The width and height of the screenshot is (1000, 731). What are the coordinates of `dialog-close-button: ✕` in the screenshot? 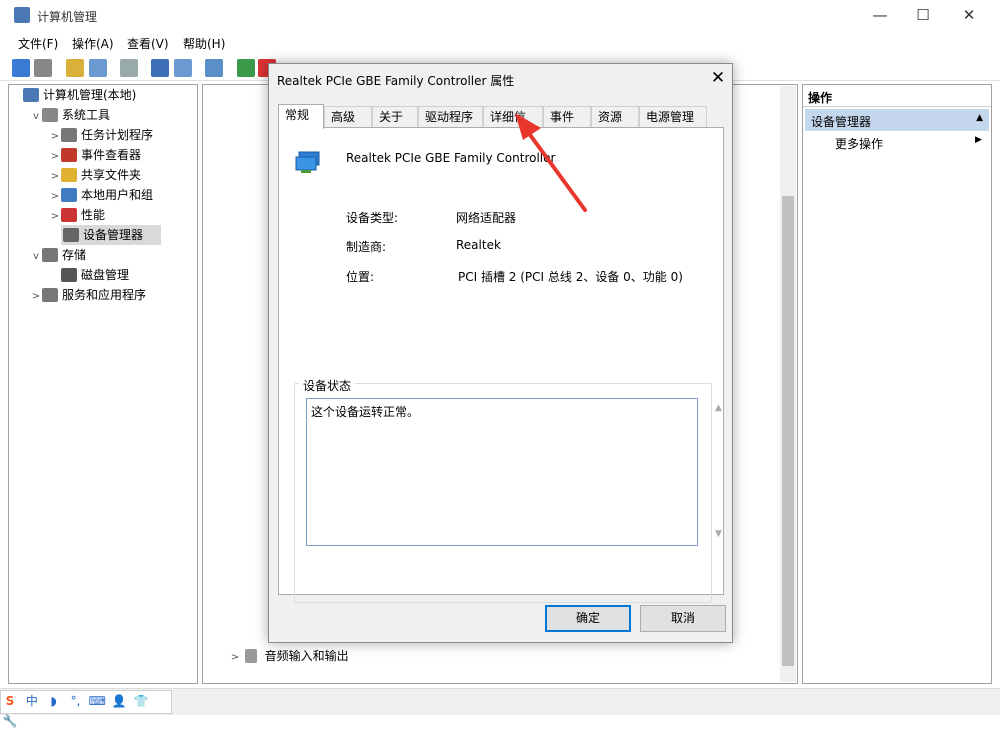 It's located at (718, 78).